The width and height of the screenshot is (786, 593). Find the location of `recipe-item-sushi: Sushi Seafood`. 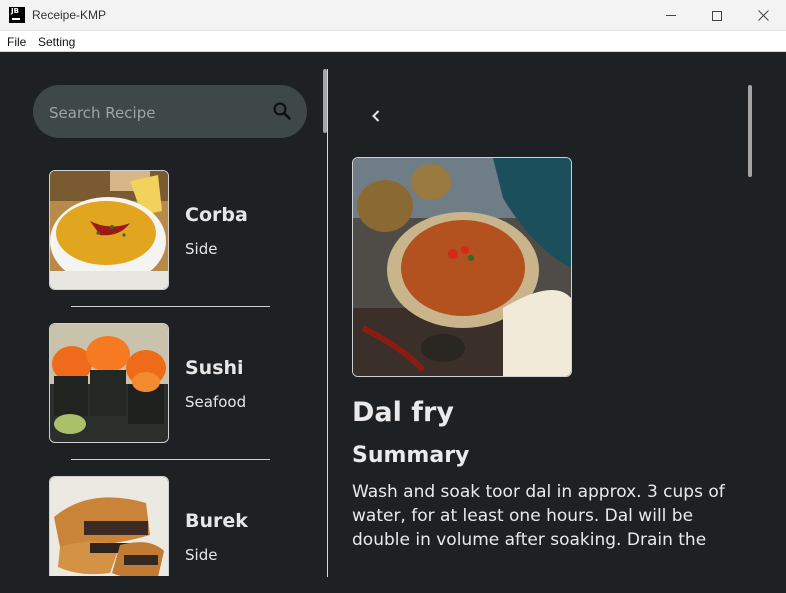

recipe-item-sushi: Sushi Seafood is located at coordinates (169, 384).